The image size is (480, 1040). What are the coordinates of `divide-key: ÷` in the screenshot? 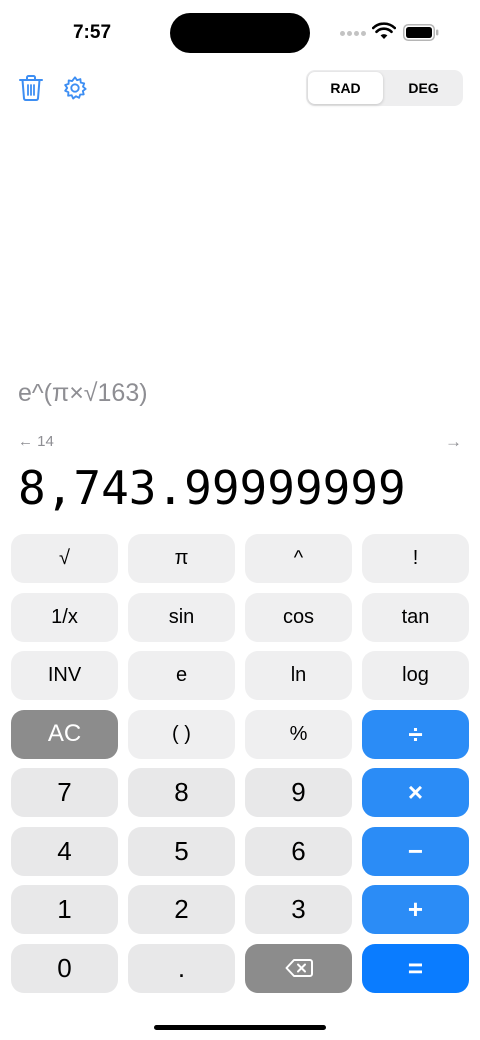 It's located at (415, 734).